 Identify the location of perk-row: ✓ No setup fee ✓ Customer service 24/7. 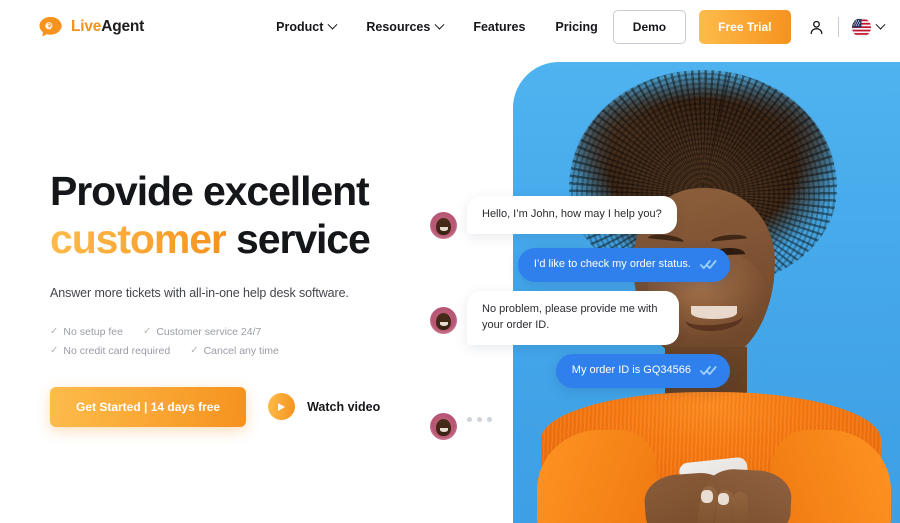
(265, 332).